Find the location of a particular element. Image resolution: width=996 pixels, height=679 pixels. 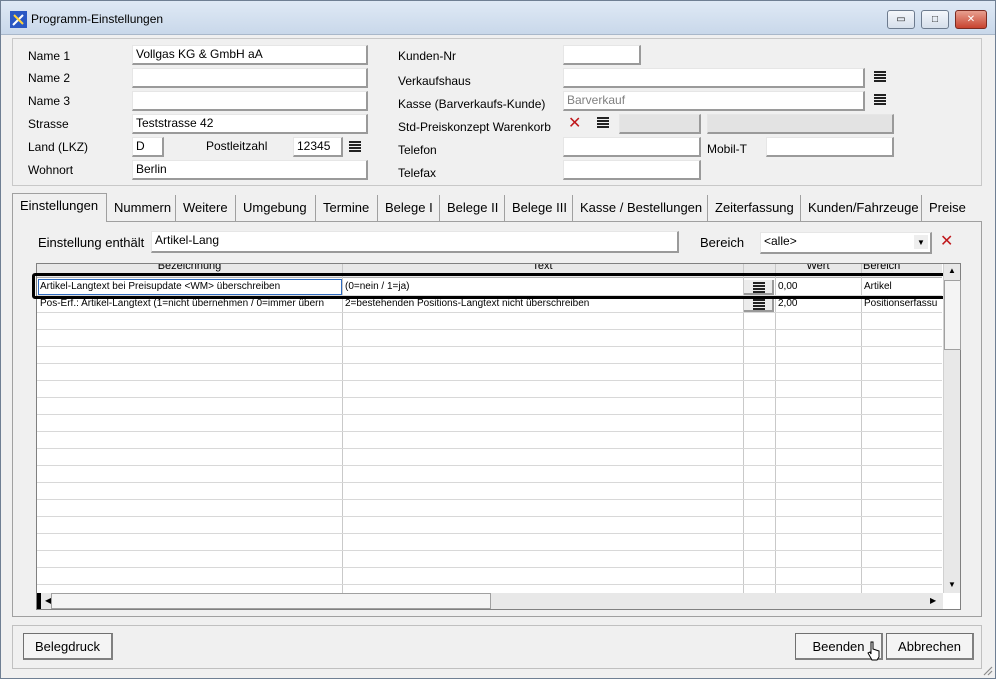

tab-belege-2: Belege II is located at coordinates (472, 208).